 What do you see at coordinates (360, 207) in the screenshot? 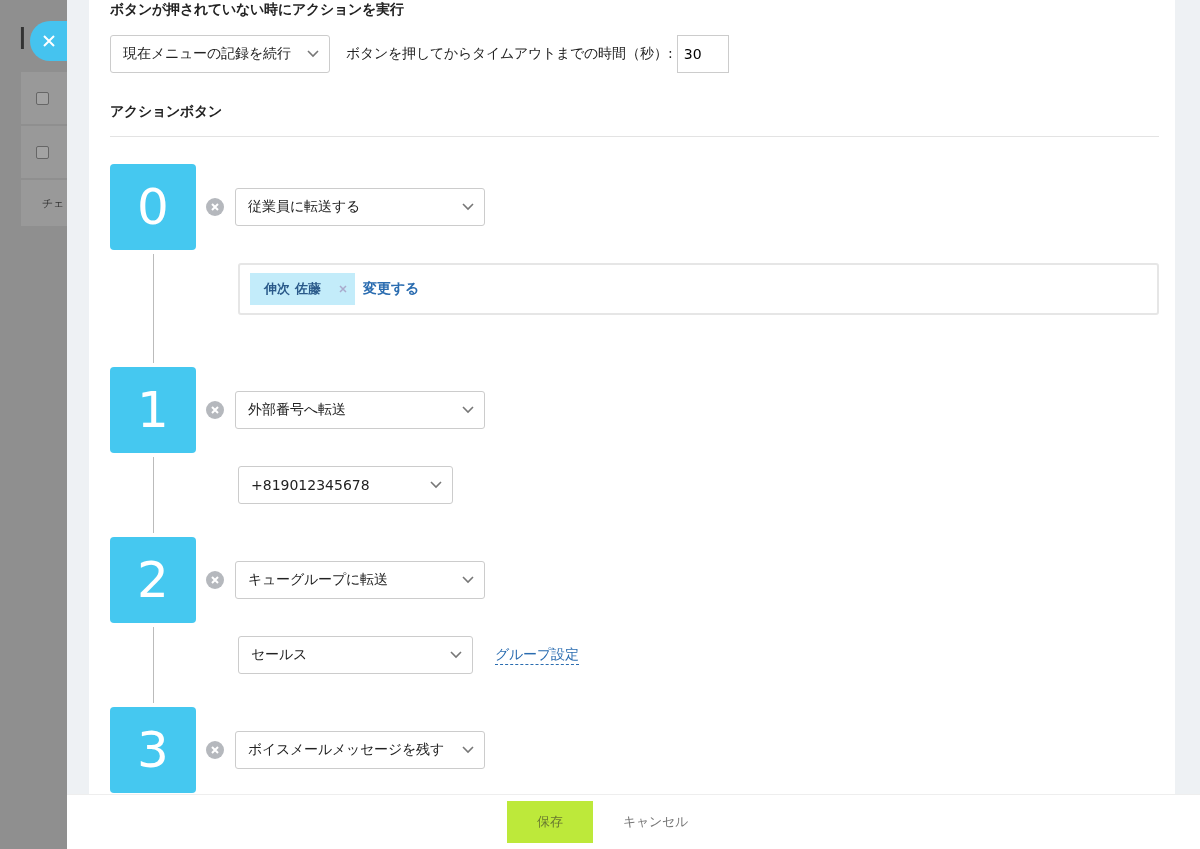
I see `action-select: 従業員に転送する` at bounding box center [360, 207].